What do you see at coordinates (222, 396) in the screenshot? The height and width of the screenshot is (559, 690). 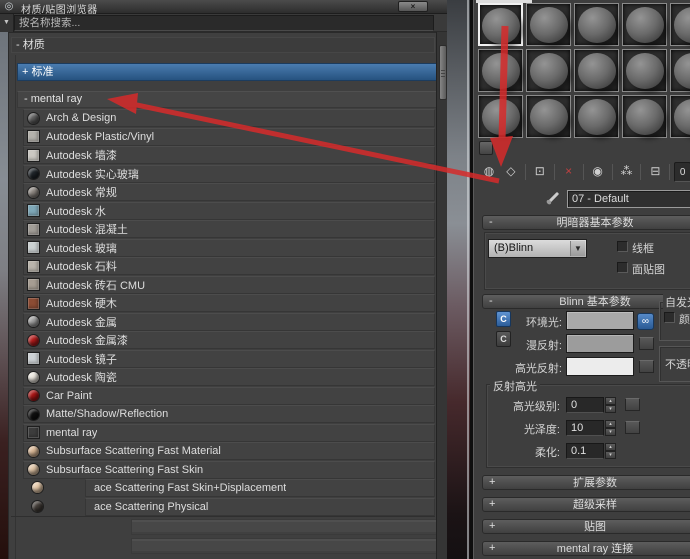 I see `list-item: Car Paint` at bounding box center [222, 396].